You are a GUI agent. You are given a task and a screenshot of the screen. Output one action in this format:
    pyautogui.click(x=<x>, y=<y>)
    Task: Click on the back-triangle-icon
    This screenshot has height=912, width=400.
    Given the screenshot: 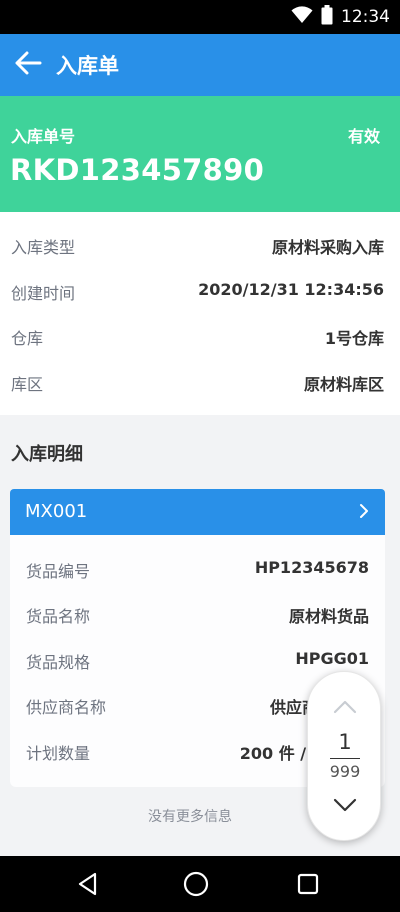 What is the action you would take?
    pyautogui.click(x=88, y=884)
    